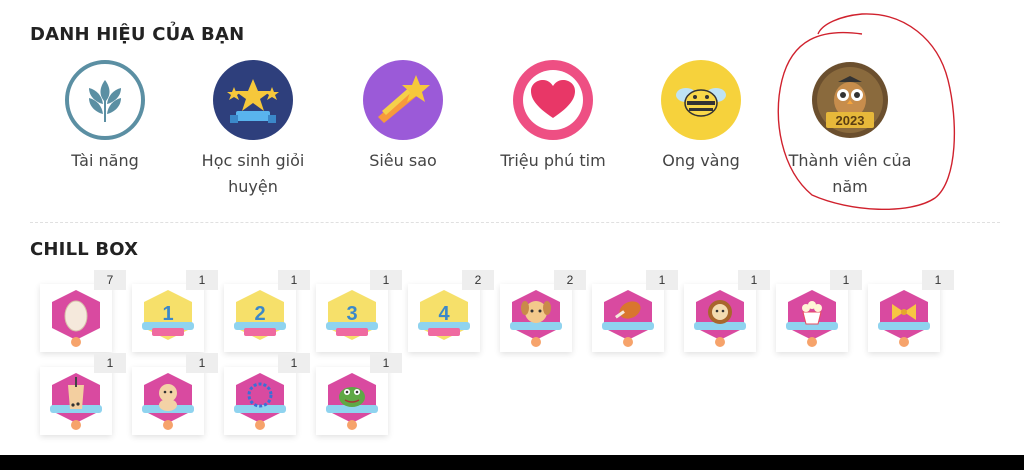 The width and height of the screenshot is (1024, 470). Describe the element at coordinates (720, 318) in the screenshot. I see `lion-icon` at that location.